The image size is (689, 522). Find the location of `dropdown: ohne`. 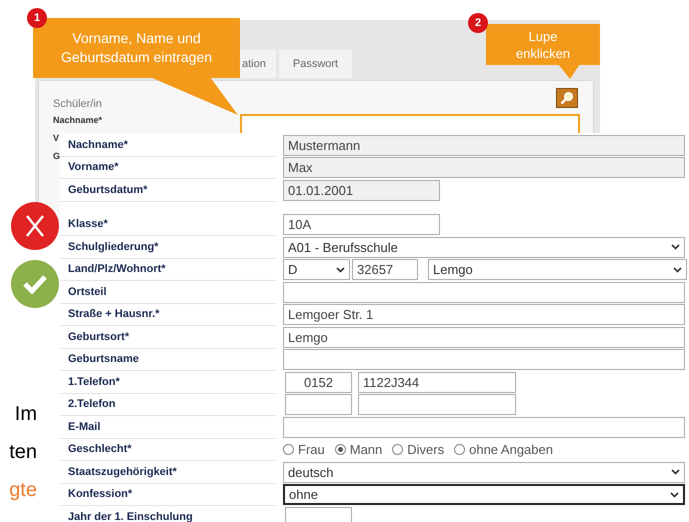

dropdown: ohne is located at coordinates (484, 495).